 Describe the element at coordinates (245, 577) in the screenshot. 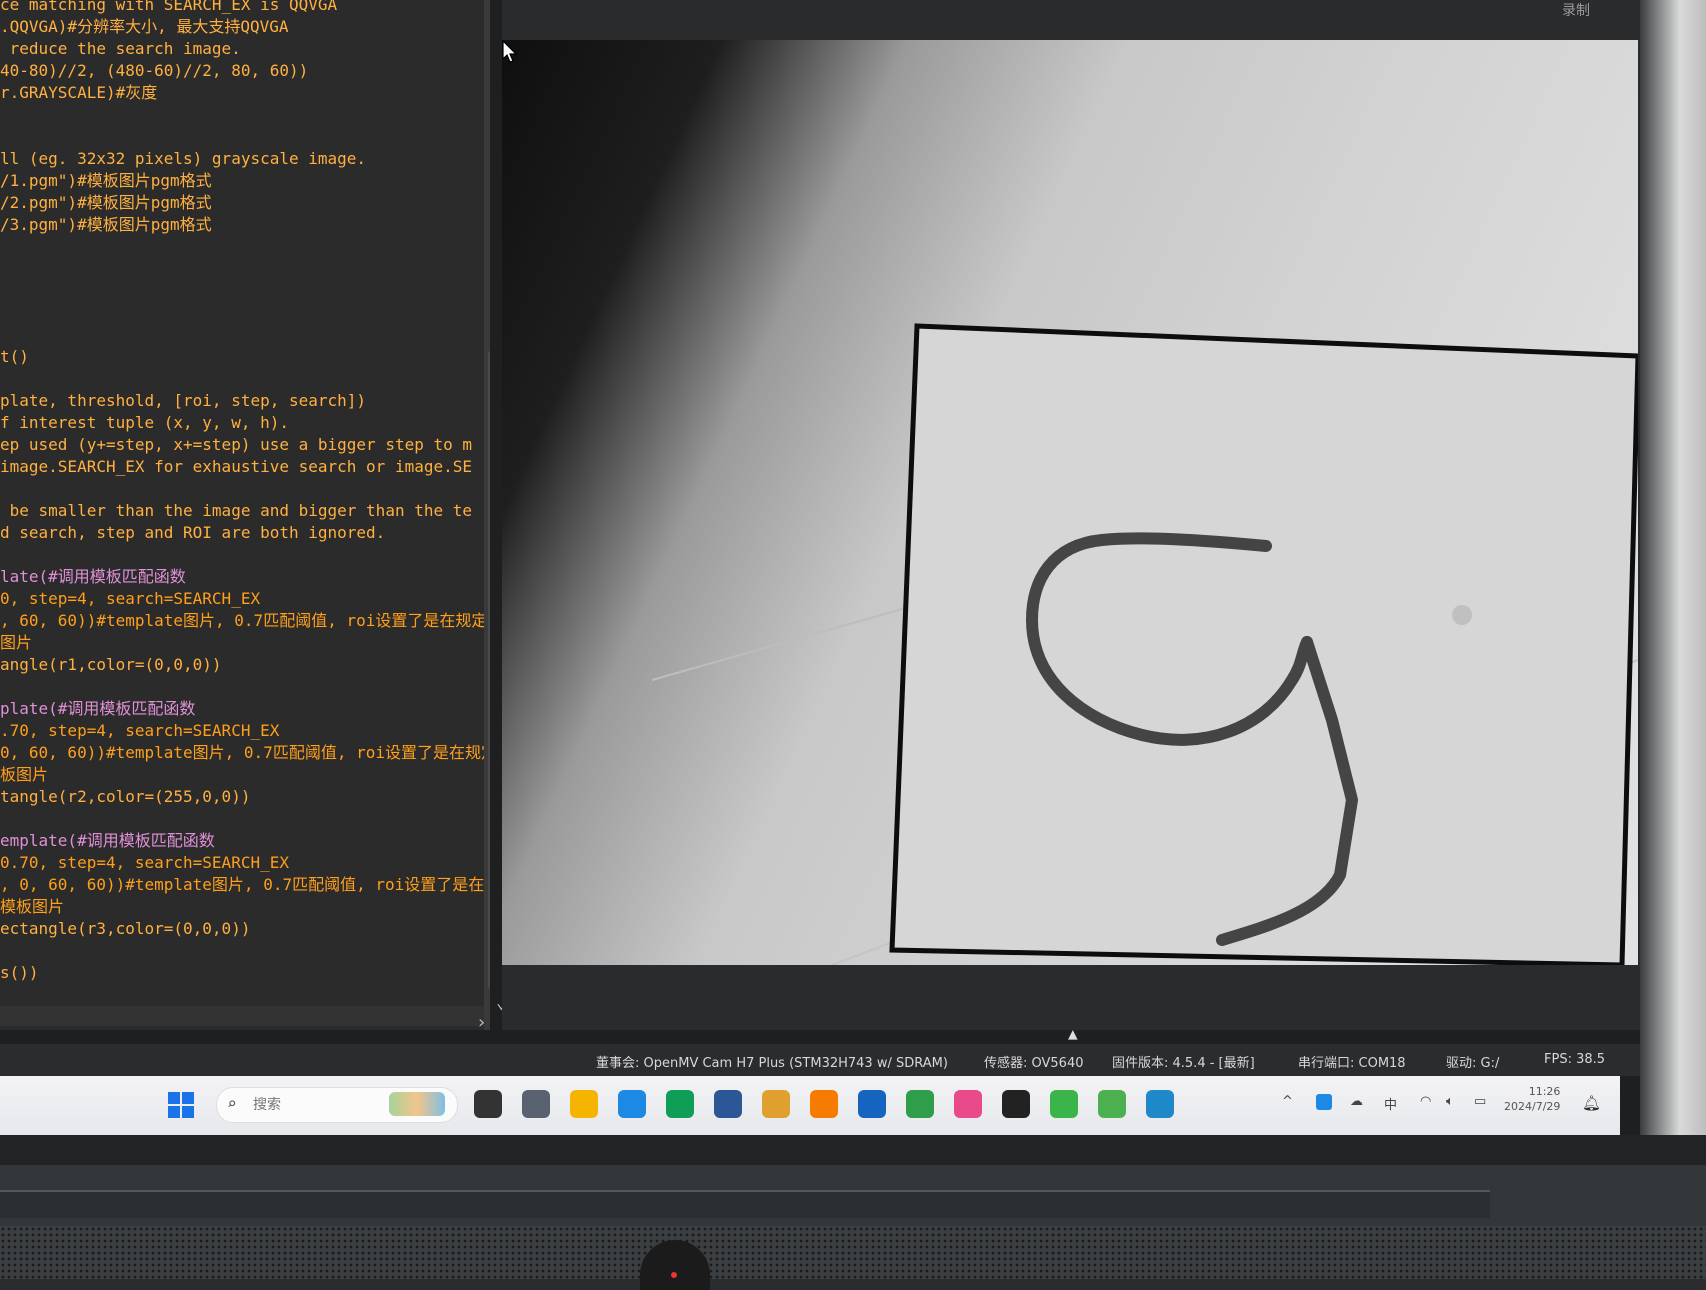

I see `code-line: late(#调用模板匹配函数` at that location.